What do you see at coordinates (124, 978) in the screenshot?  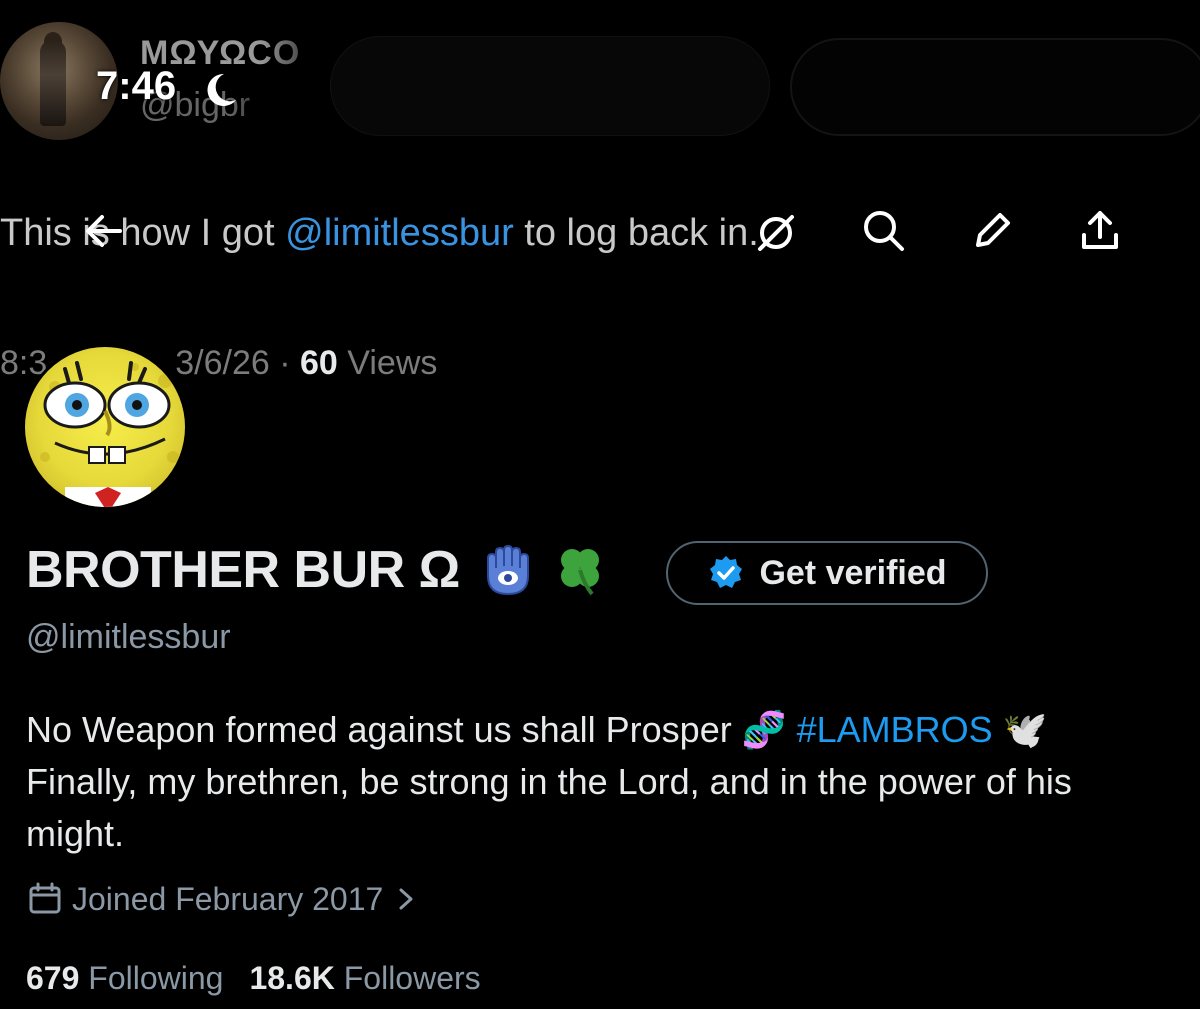 I see `following-link: 679 Following` at bounding box center [124, 978].